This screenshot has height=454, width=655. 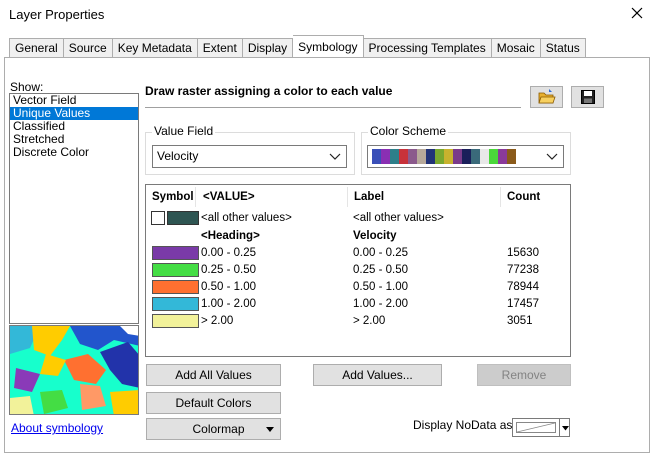 I want to click on save-icon, so click(x=587, y=97).